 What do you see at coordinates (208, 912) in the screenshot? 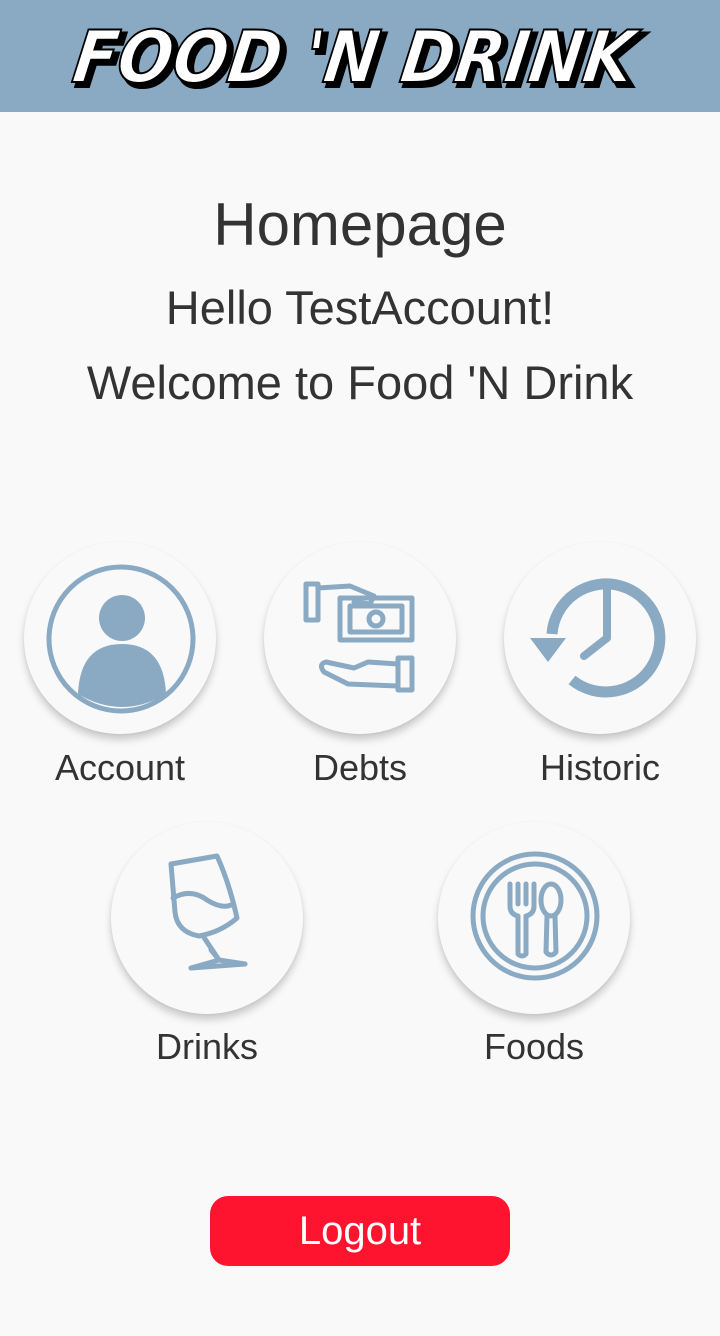
I see `wine-glass-icon` at bounding box center [208, 912].